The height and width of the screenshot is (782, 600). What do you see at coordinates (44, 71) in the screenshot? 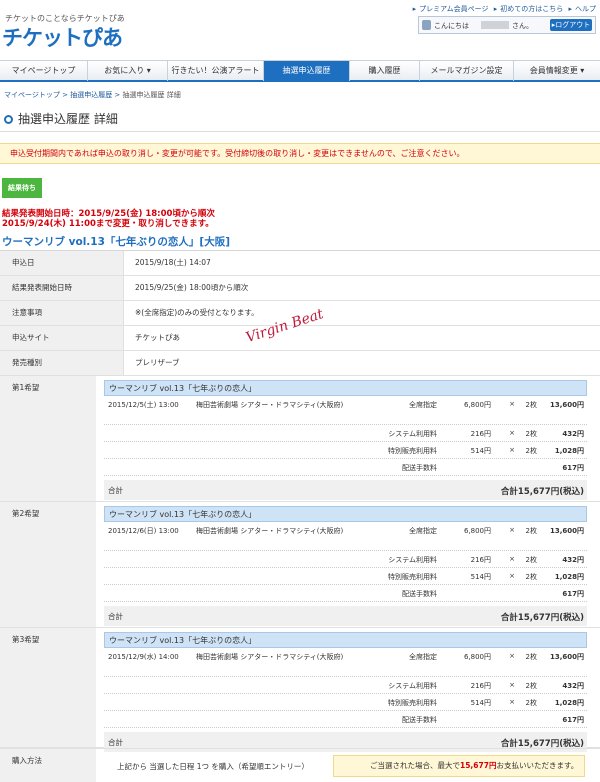
I see `tab-mypage-top: マイページトップ` at bounding box center [44, 71].